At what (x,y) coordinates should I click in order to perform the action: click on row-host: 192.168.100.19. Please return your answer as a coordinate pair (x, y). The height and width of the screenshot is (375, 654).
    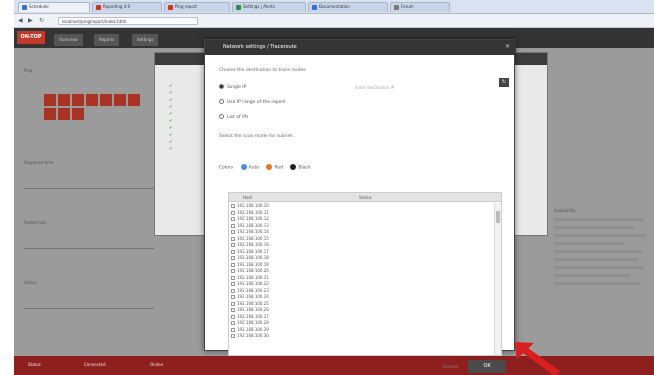
    Looking at the image, I should click on (253, 264).